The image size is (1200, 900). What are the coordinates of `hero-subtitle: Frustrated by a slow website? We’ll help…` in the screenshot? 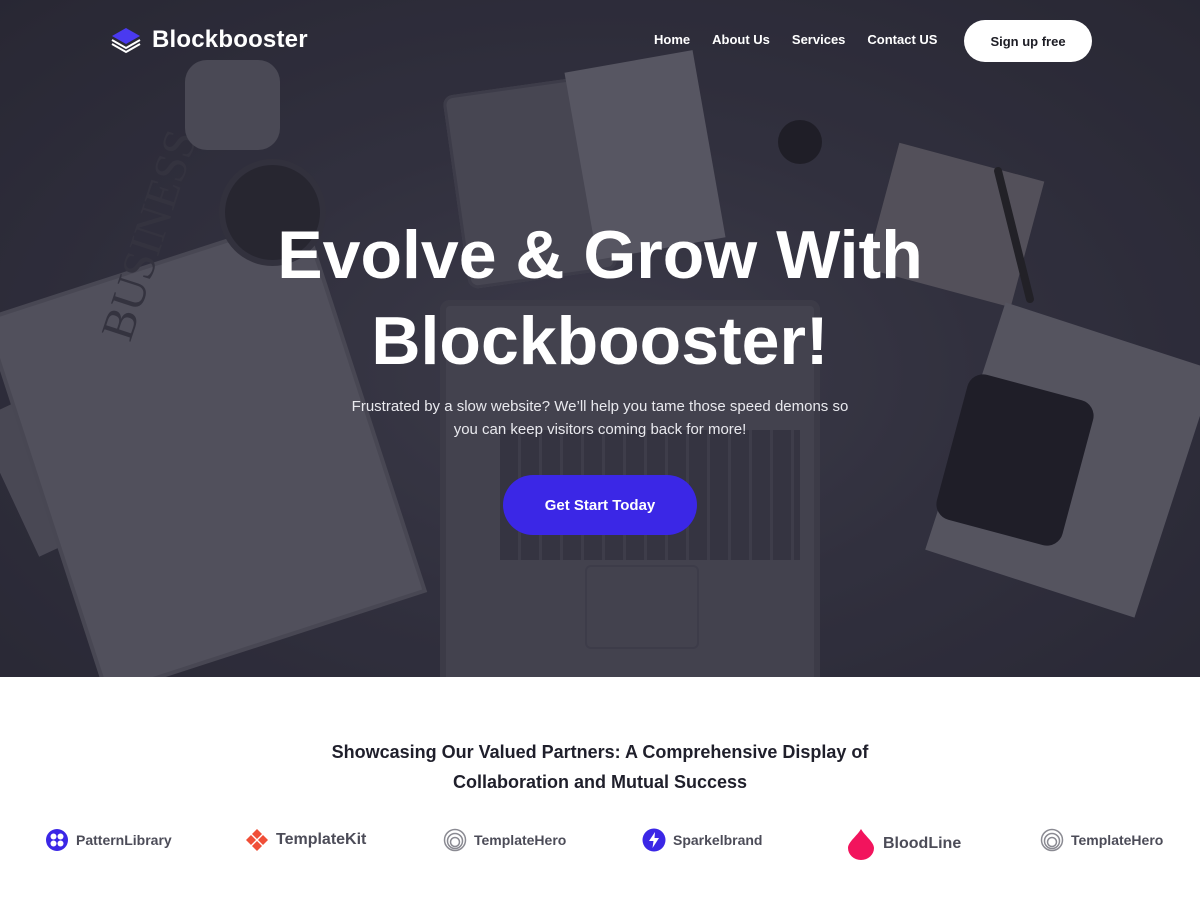 It's located at (600, 418).